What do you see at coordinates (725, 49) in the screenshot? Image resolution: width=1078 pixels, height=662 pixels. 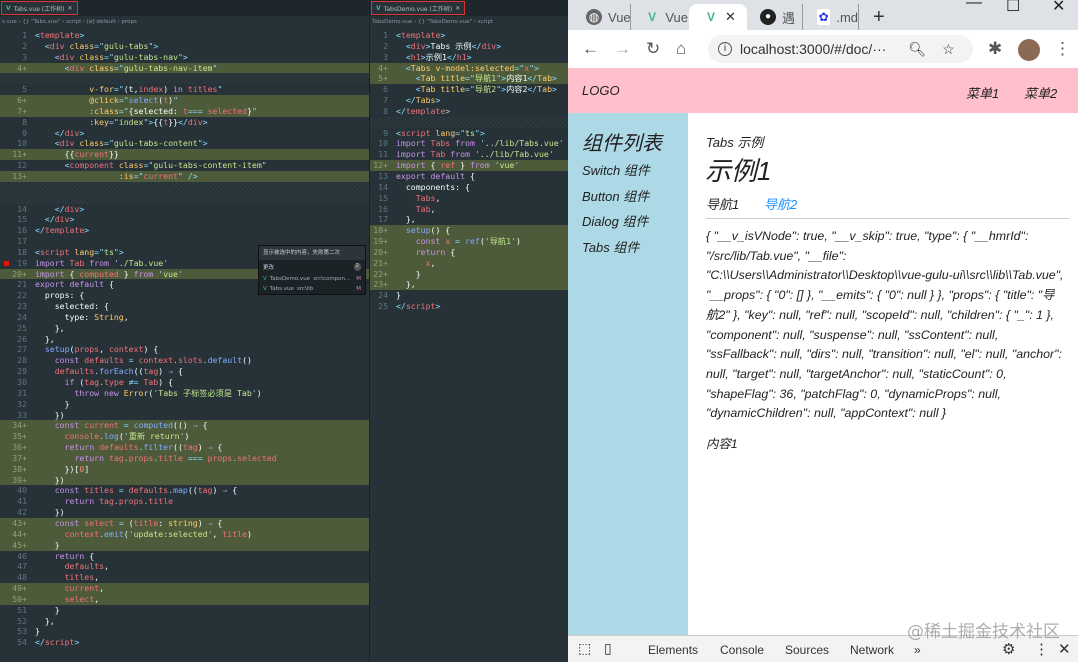 I see `info-icon: i` at bounding box center [725, 49].